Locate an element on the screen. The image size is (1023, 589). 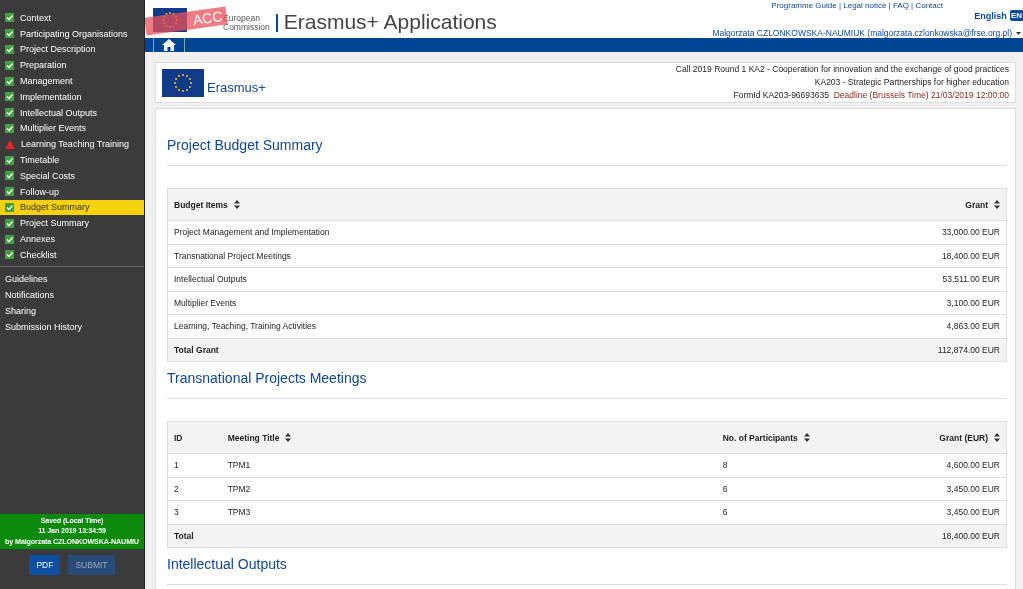
sidebar-item: Context is located at coordinates (72, 18).